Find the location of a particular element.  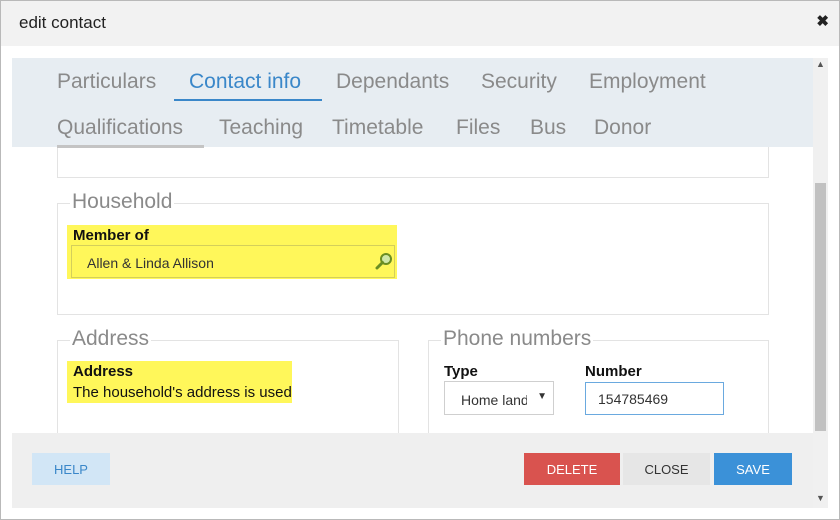

scroll-down-arrow-icon: ▼ is located at coordinates (820, 498).